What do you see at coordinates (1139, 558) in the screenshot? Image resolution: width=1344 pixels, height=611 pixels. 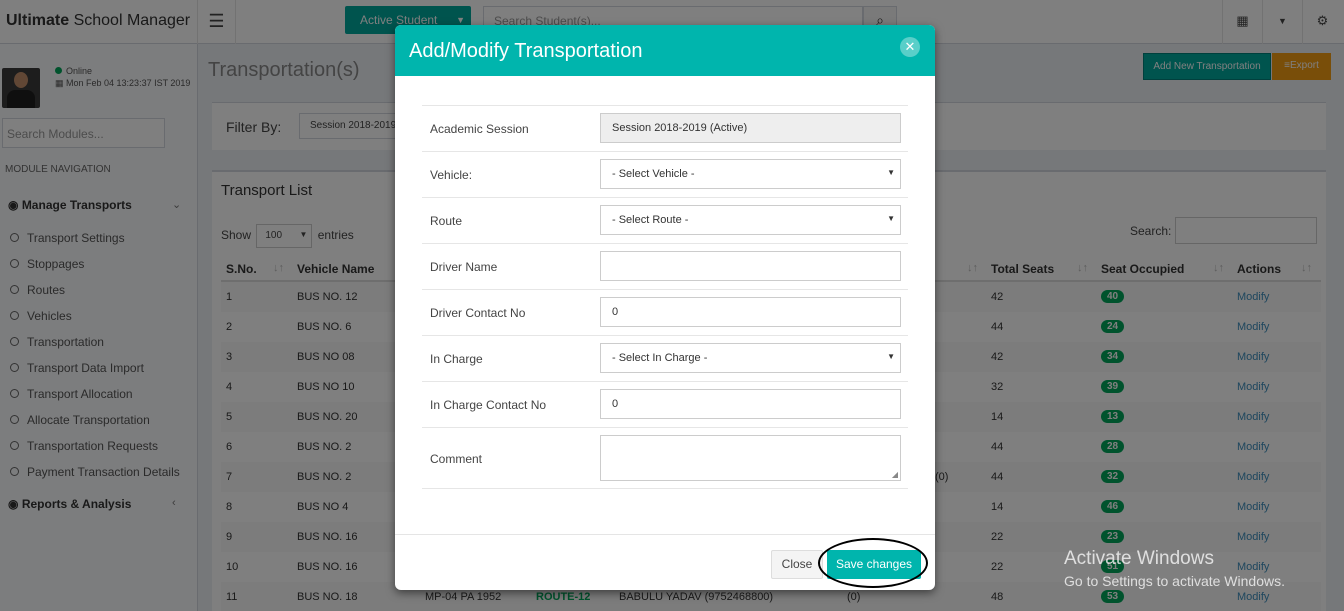 I see `activate-windows-title: Activate Windows` at bounding box center [1139, 558].